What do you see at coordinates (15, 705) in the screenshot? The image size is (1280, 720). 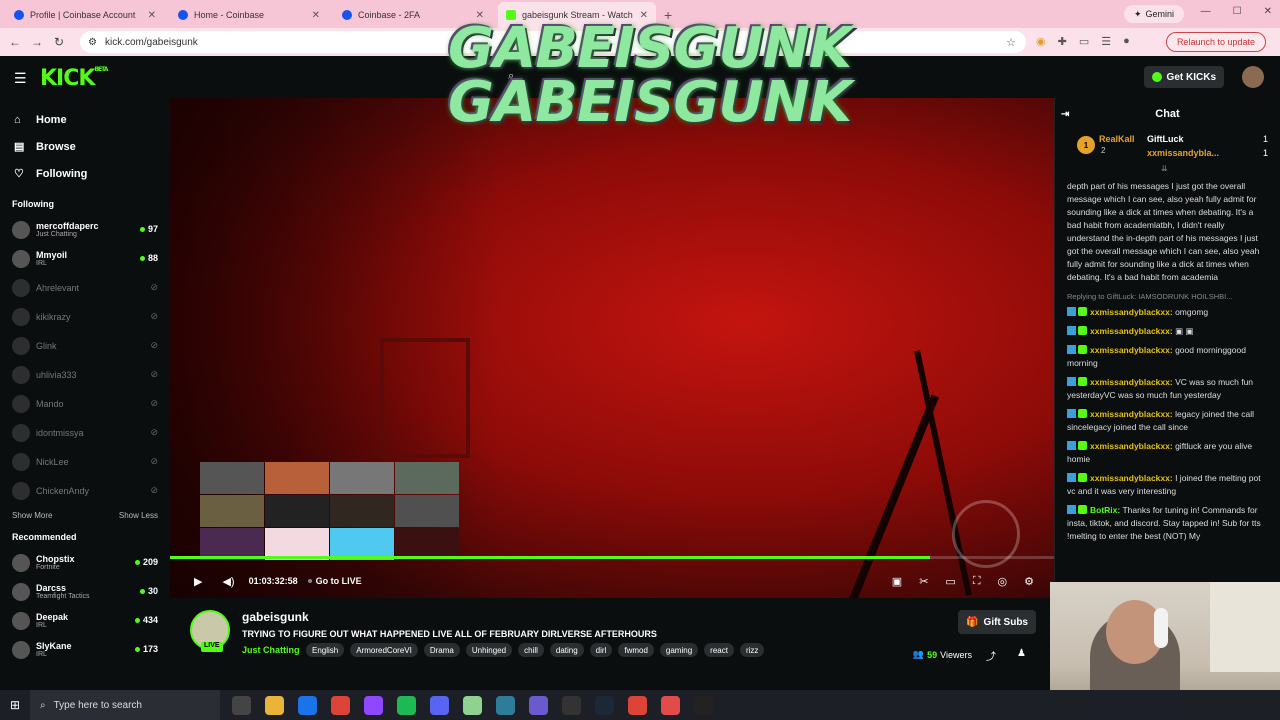 I see `windows-start-icon: ⊞` at bounding box center [15, 705].